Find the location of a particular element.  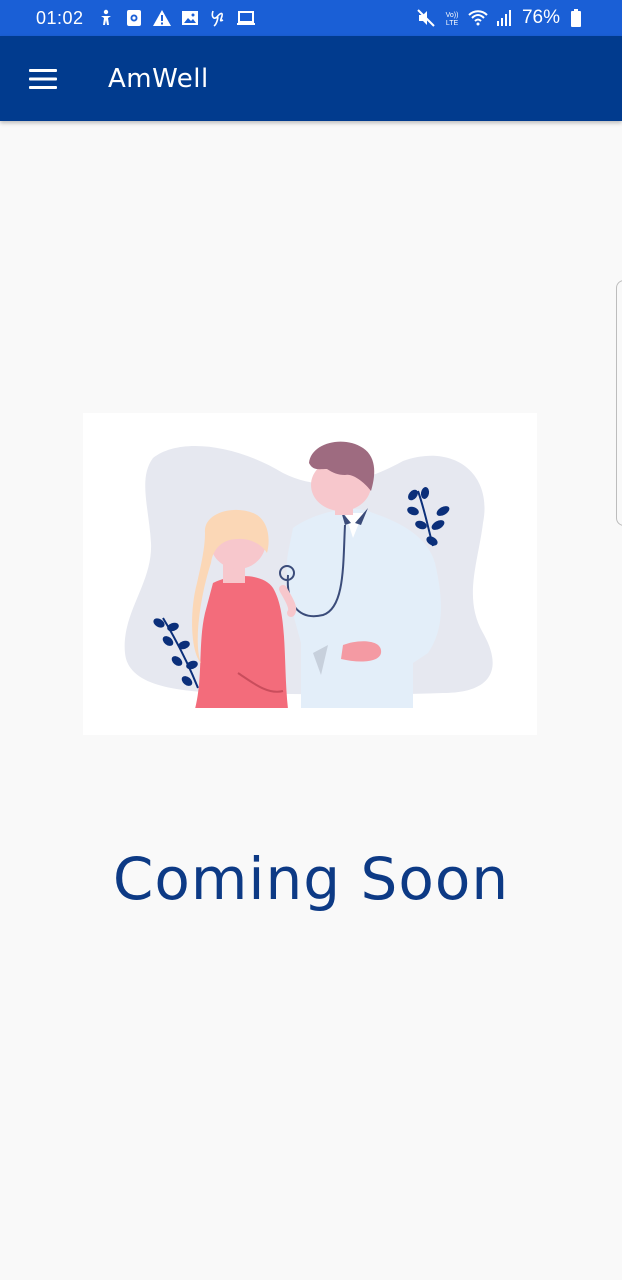

wifi-icon is located at coordinates (478, 18).